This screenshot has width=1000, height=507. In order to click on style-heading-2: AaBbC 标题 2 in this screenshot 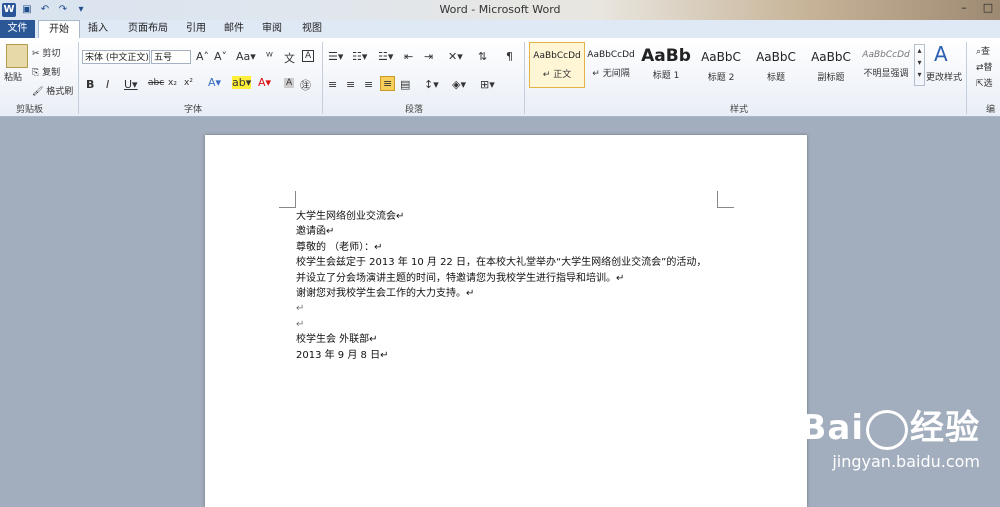, I will do `click(721, 64)`.